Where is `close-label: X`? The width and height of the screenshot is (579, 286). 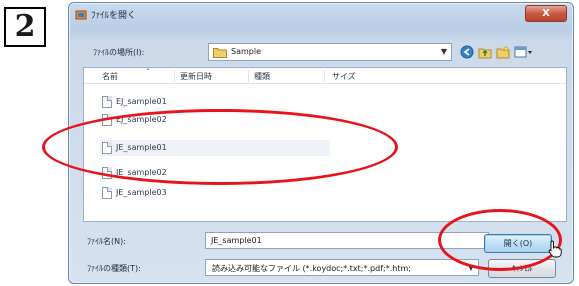
close-label: X is located at coordinates (546, 13).